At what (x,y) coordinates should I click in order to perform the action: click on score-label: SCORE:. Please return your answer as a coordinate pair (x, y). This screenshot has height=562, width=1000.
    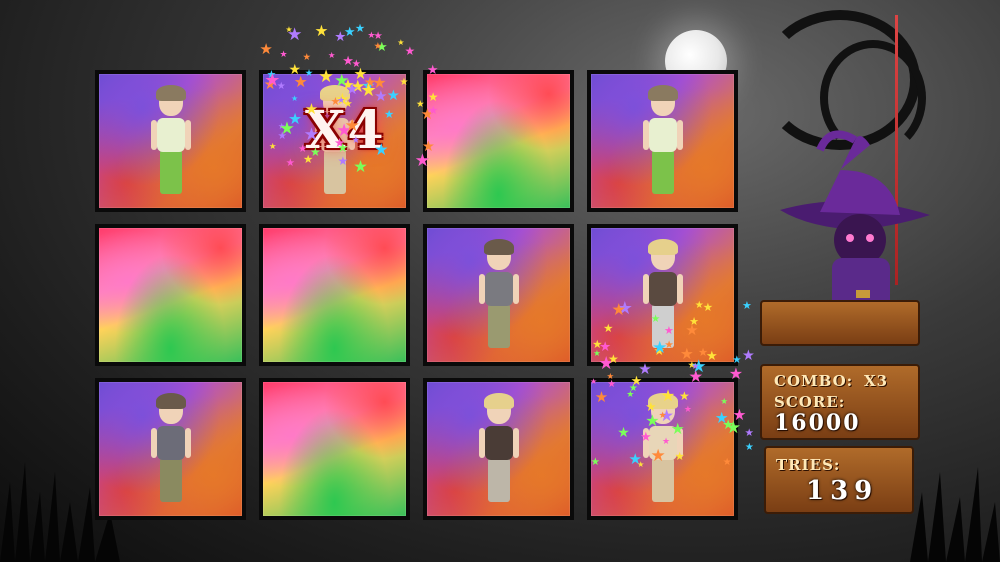
    Looking at the image, I should click on (810, 402).